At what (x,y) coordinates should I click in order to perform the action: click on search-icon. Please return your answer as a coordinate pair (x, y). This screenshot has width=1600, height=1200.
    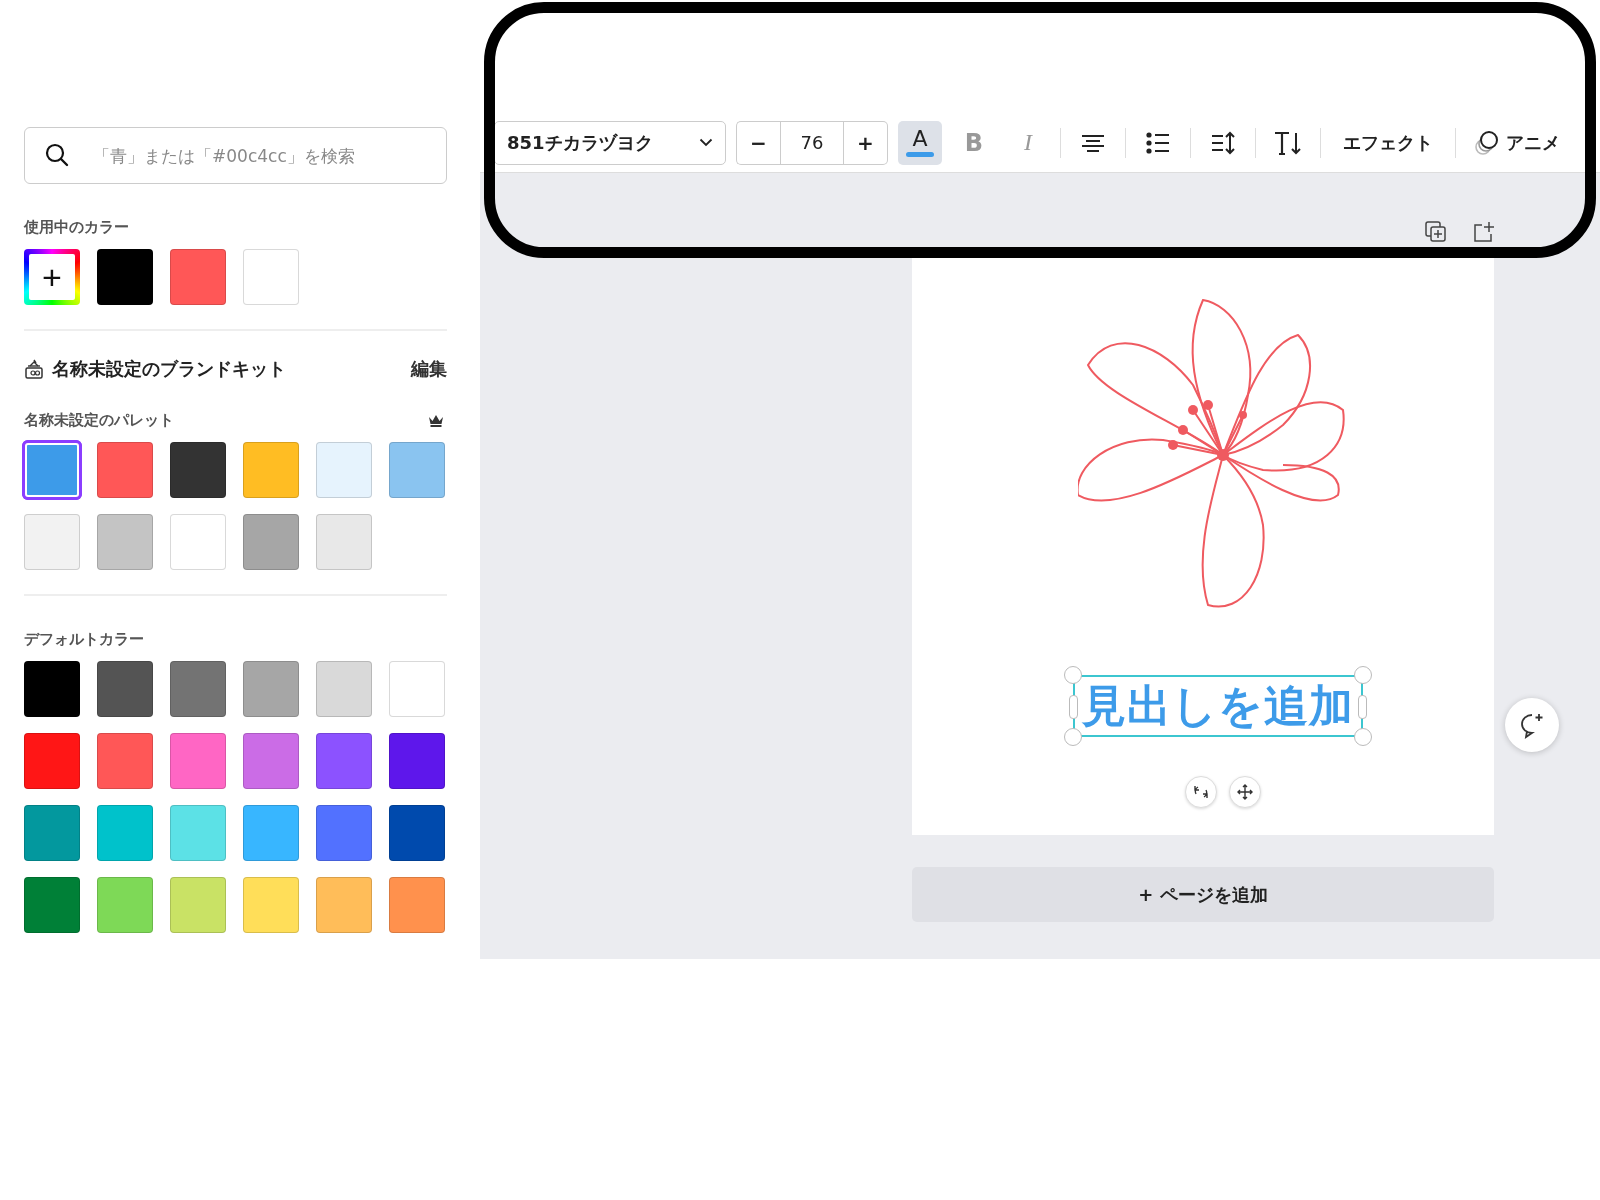
    Looking at the image, I should click on (57, 155).